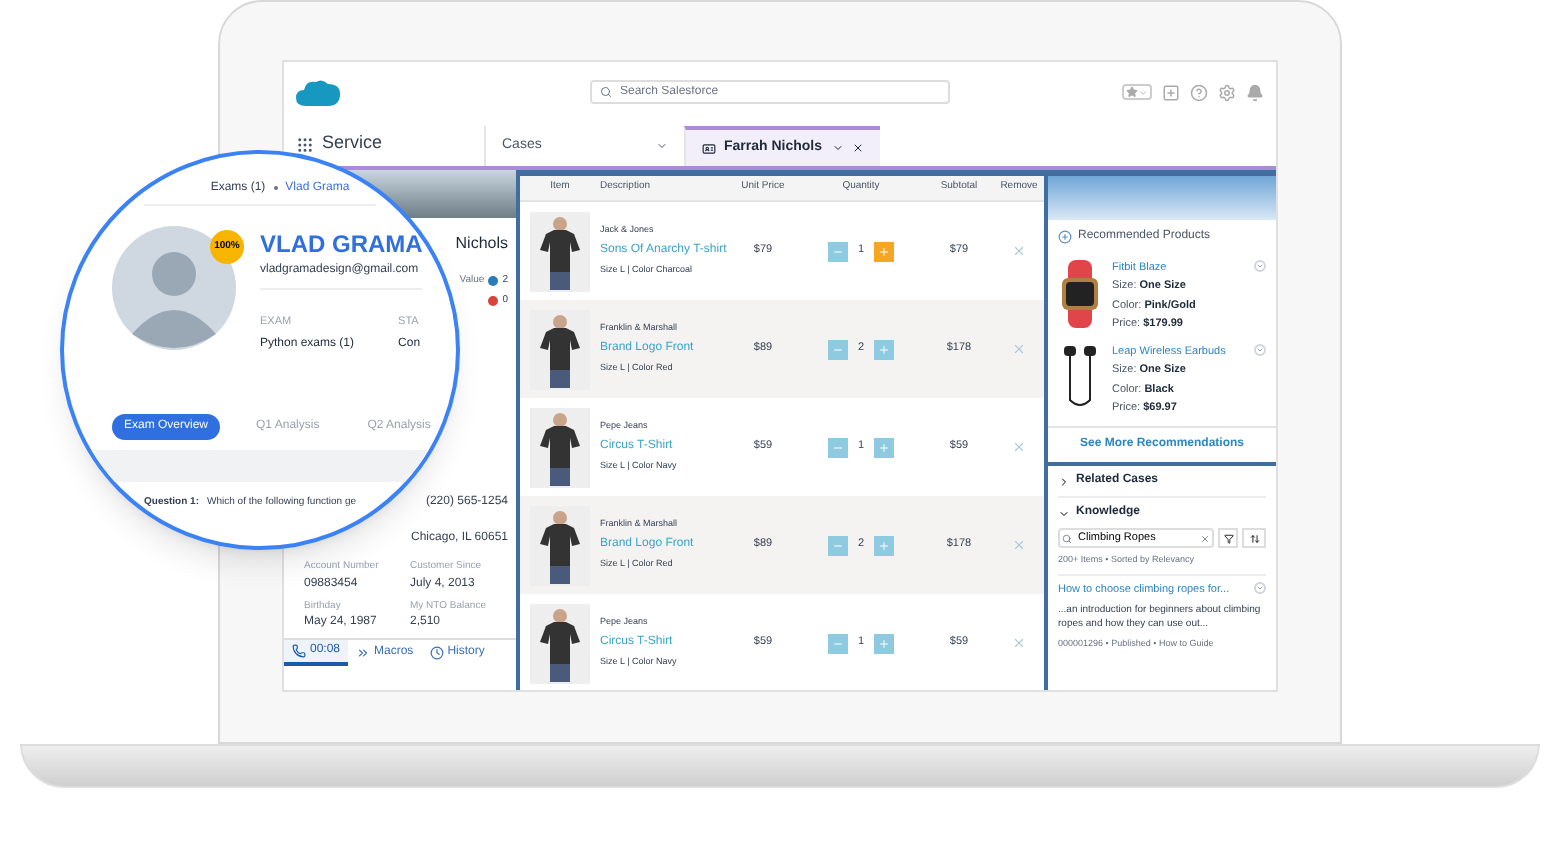 This screenshot has height=858, width=1560. What do you see at coordinates (174, 288) in the screenshot?
I see `avatar-silhouette` at bounding box center [174, 288].